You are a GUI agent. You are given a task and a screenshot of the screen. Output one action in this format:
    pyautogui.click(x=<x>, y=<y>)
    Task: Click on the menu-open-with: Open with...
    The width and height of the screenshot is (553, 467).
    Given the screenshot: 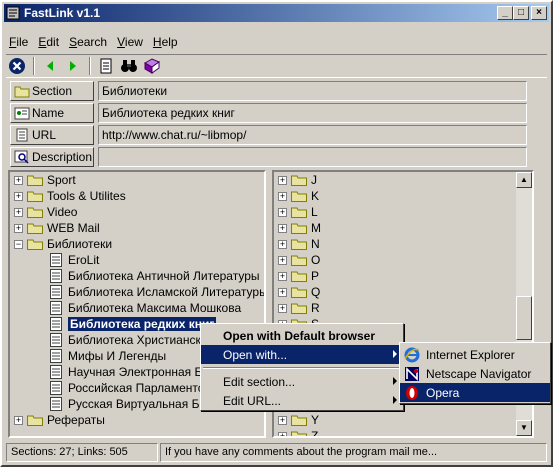 What is the action you would take?
    pyautogui.click(x=302, y=354)
    